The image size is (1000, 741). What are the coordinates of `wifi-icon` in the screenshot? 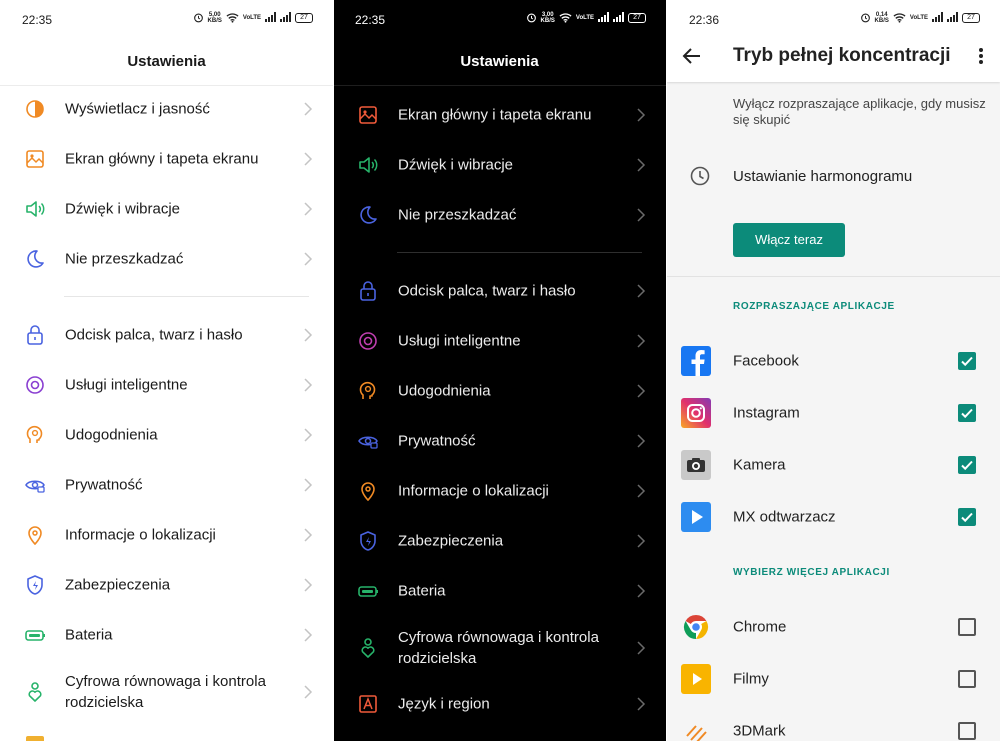 It's located at (899, 18).